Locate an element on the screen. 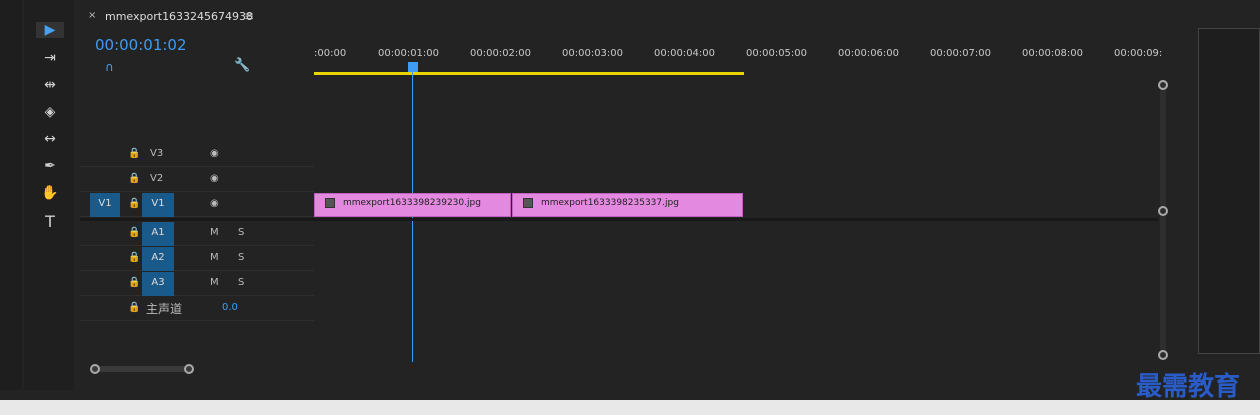  ruler-tick-label: 00:00:09: is located at coordinates (1138, 53).